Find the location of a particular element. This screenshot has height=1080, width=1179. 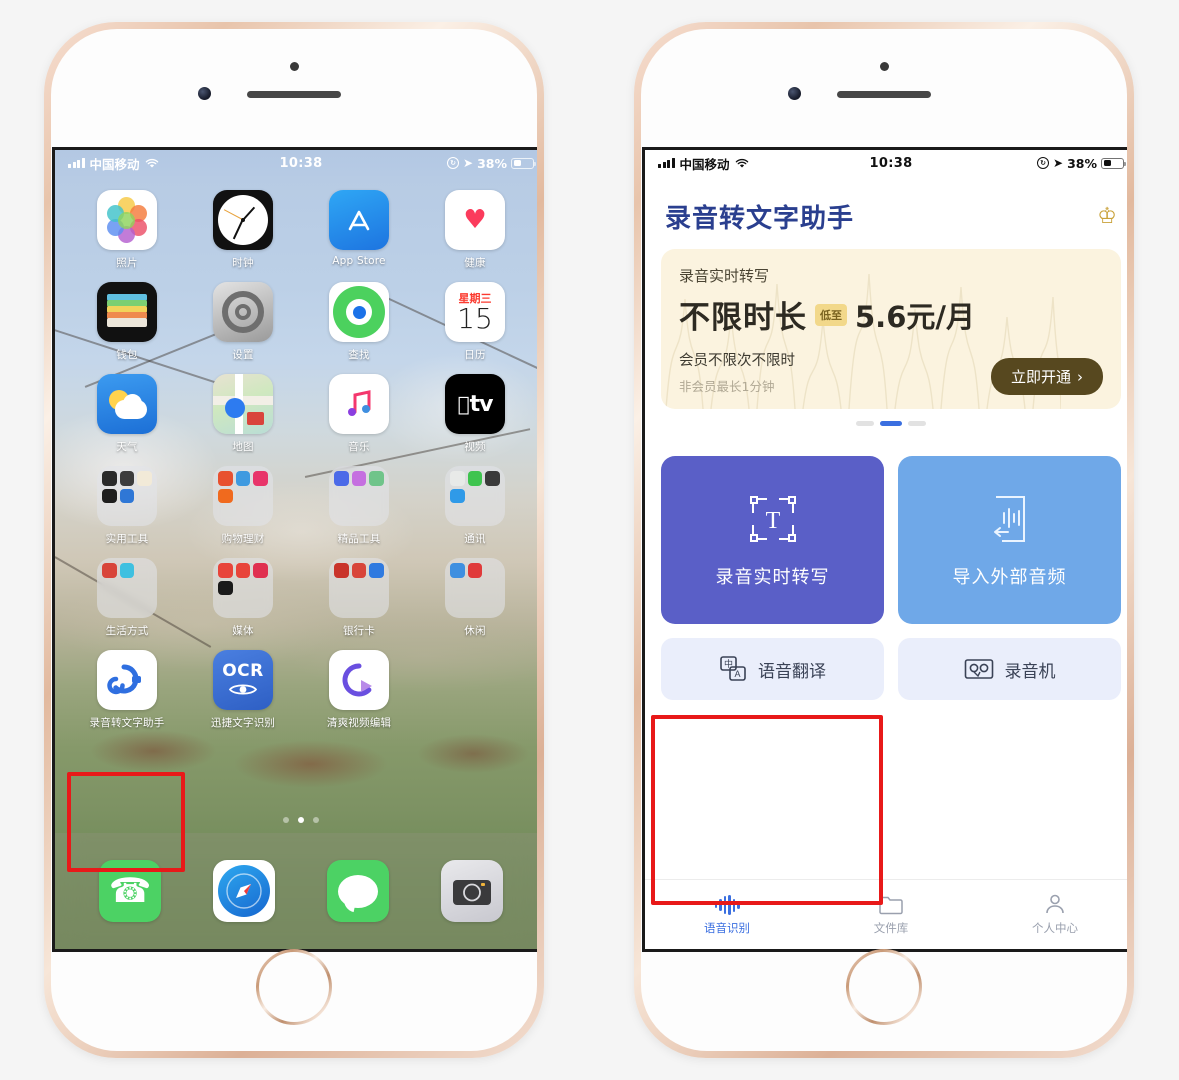

waveform-icon is located at coordinates (727, 904).